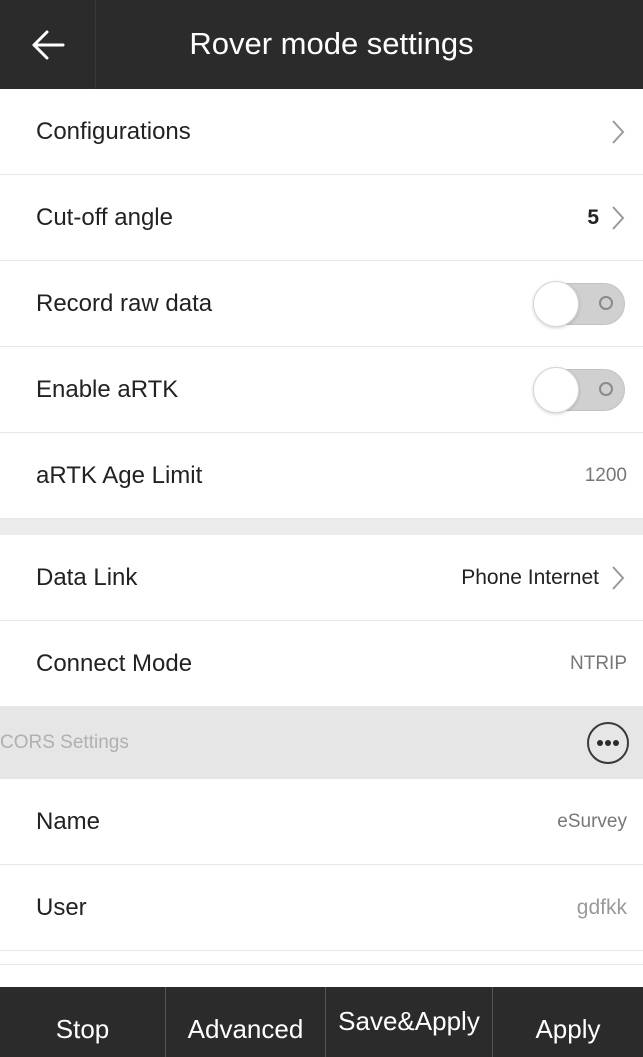 The image size is (643, 1057). What do you see at coordinates (580, 303) in the screenshot?
I see `record-raw-data-toggle` at bounding box center [580, 303].